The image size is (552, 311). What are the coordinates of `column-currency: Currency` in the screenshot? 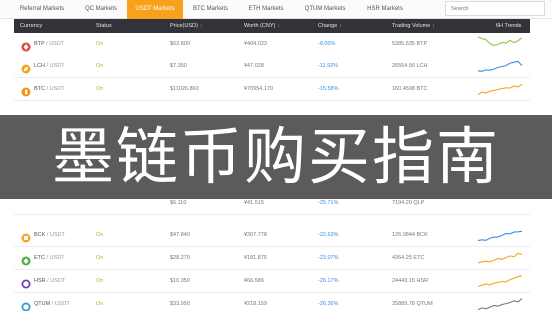 It's located at (31, 26).